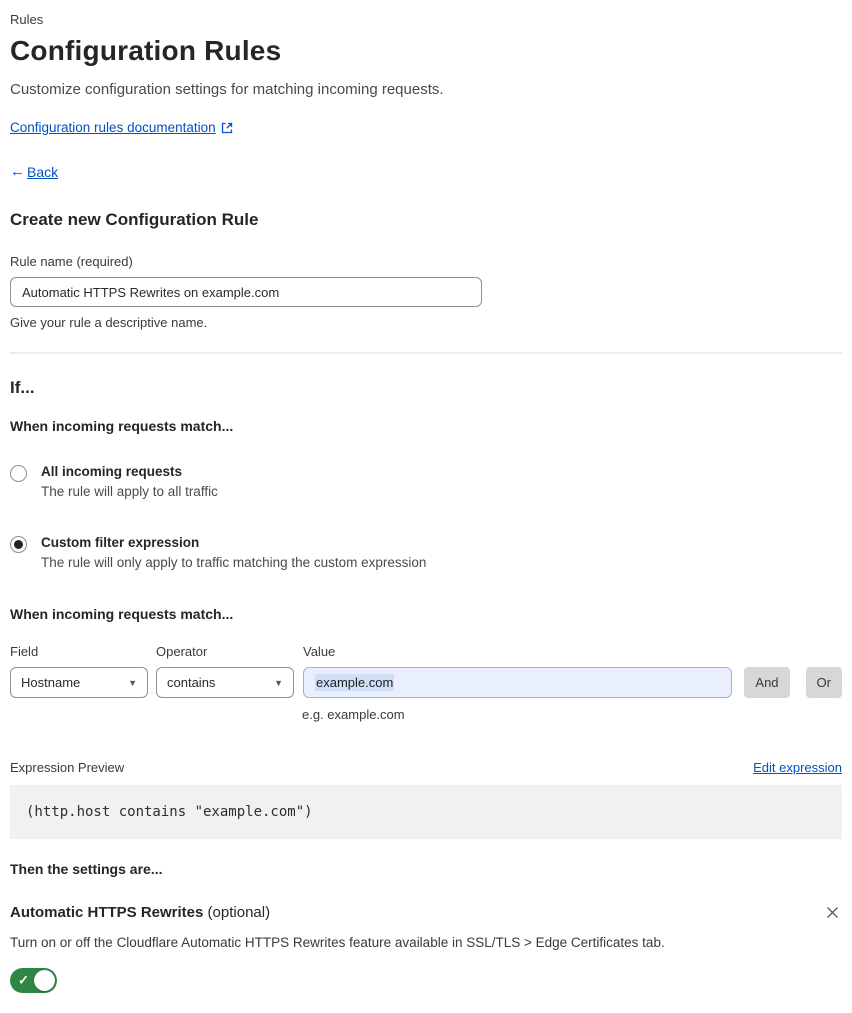 This screenshot has width=852, height=1013. What do you see at coordinates (832, 912) in the screenshot?
I see `close-icon` at bounding box center [832, 912].